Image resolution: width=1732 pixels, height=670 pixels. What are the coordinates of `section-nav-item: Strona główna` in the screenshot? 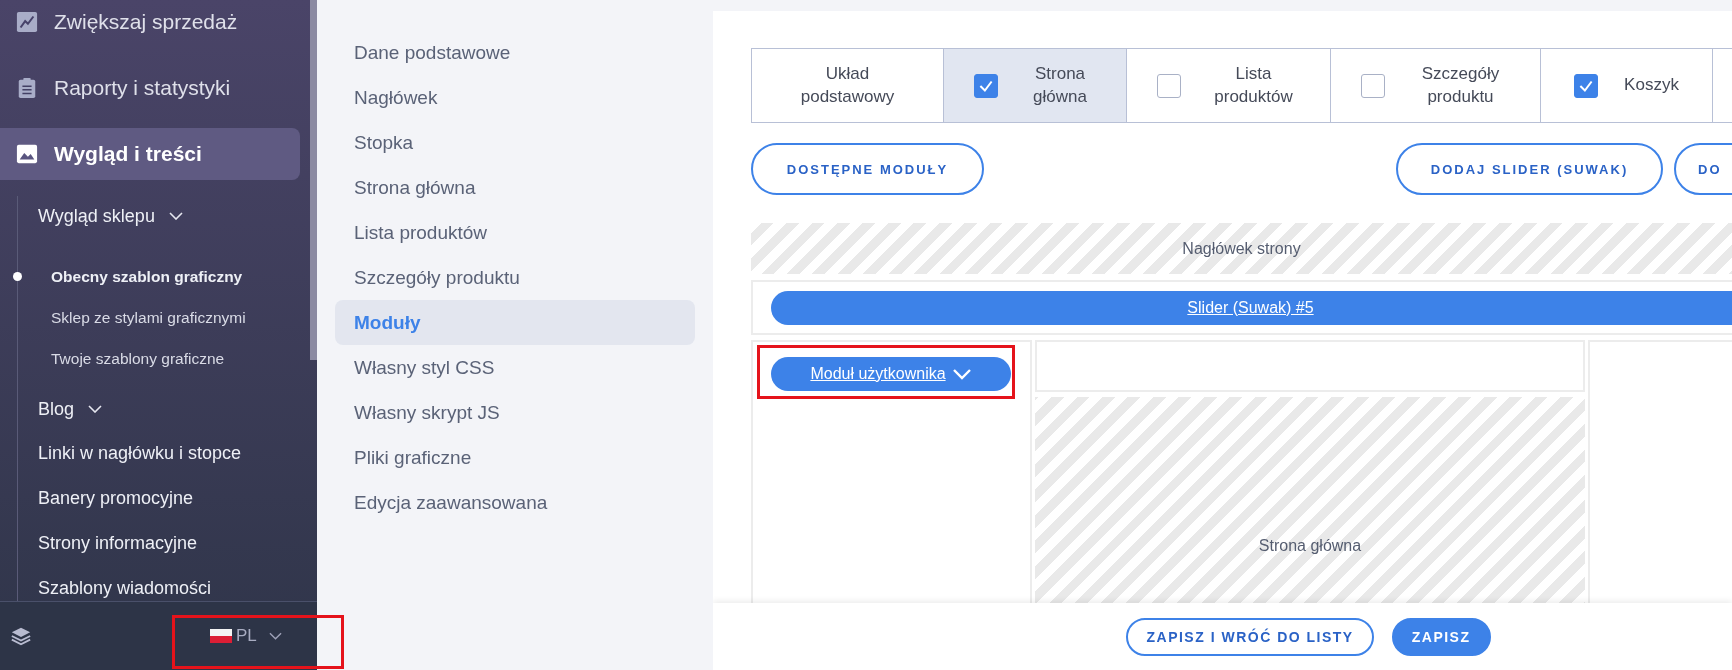 It's located at (515, 187).